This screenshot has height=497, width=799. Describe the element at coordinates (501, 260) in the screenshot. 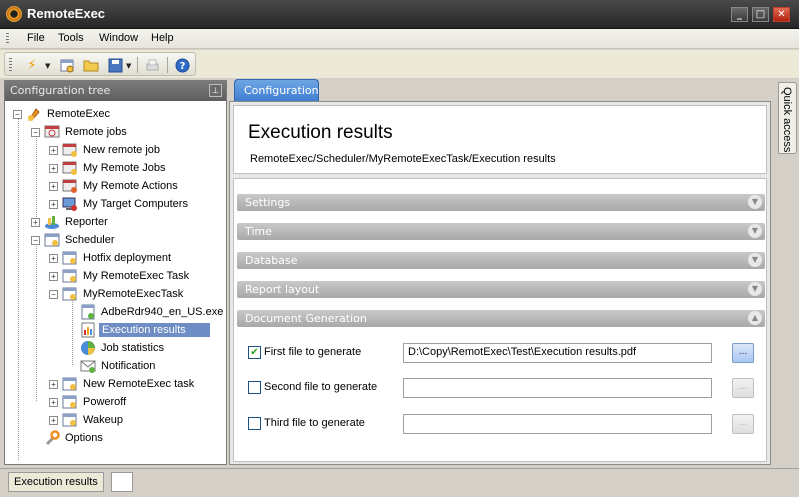

I see `section-database: Database ▼` at that location.